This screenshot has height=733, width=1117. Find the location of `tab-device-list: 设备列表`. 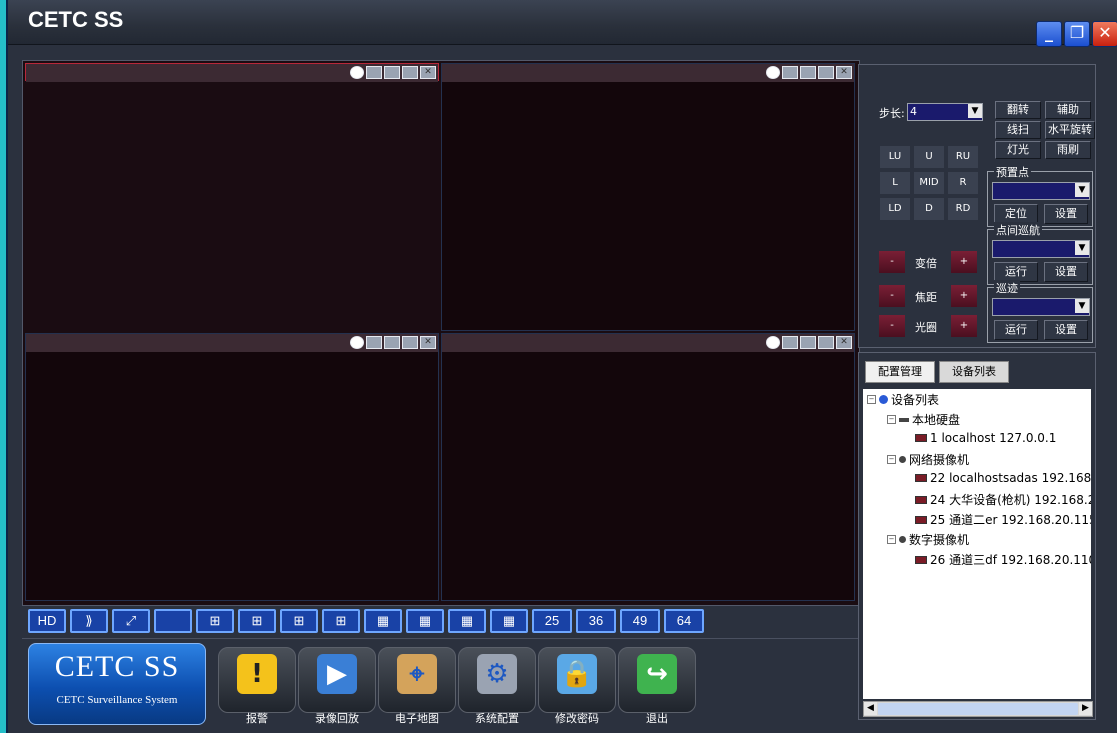

tab-device-list: 设备列表 is located at coordinates (974, 372).